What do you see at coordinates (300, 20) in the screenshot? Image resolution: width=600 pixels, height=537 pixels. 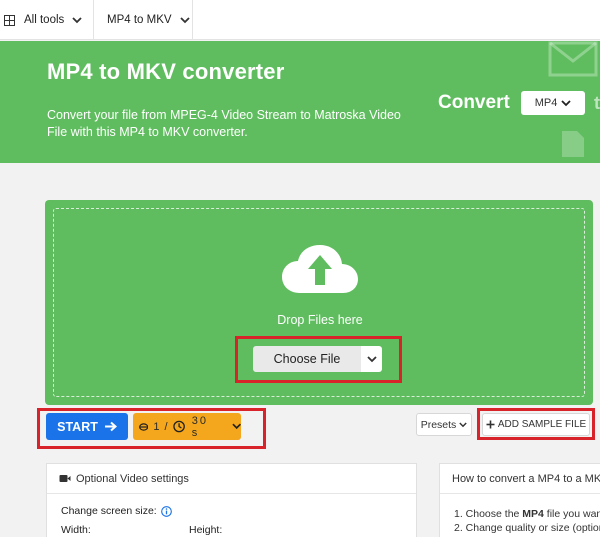 I see `top-navigation: All tools MP4 to MKV` at bounding box center [300, 20].